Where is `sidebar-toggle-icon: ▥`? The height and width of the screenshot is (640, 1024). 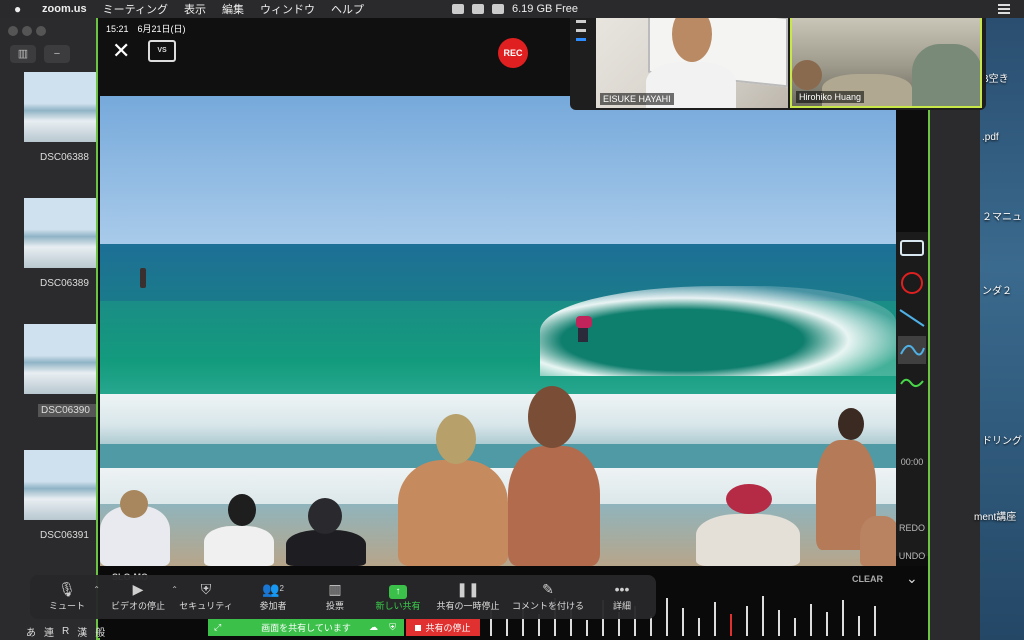
sidebar-toggle-icon: ▥ is located at coordinates (23, 54).